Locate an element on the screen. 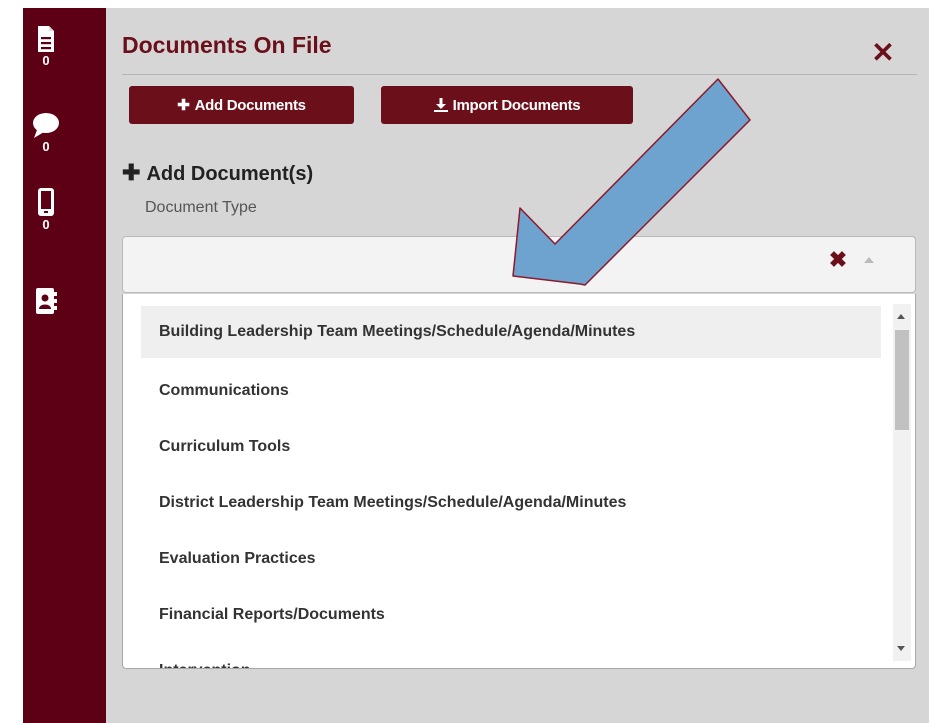 The width and height of the screenshot is (929, 723). sidebar-item-mobile: 0 is located at coordinates (46, 209).